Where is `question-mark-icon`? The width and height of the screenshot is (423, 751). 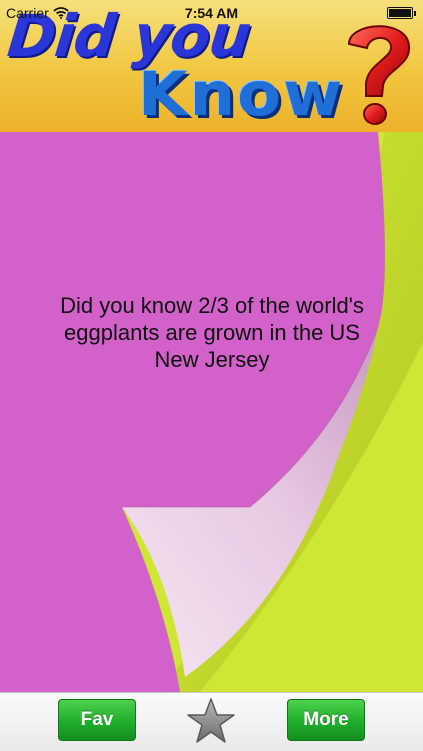
question-mark-icon is located at coordinates (379, 75).